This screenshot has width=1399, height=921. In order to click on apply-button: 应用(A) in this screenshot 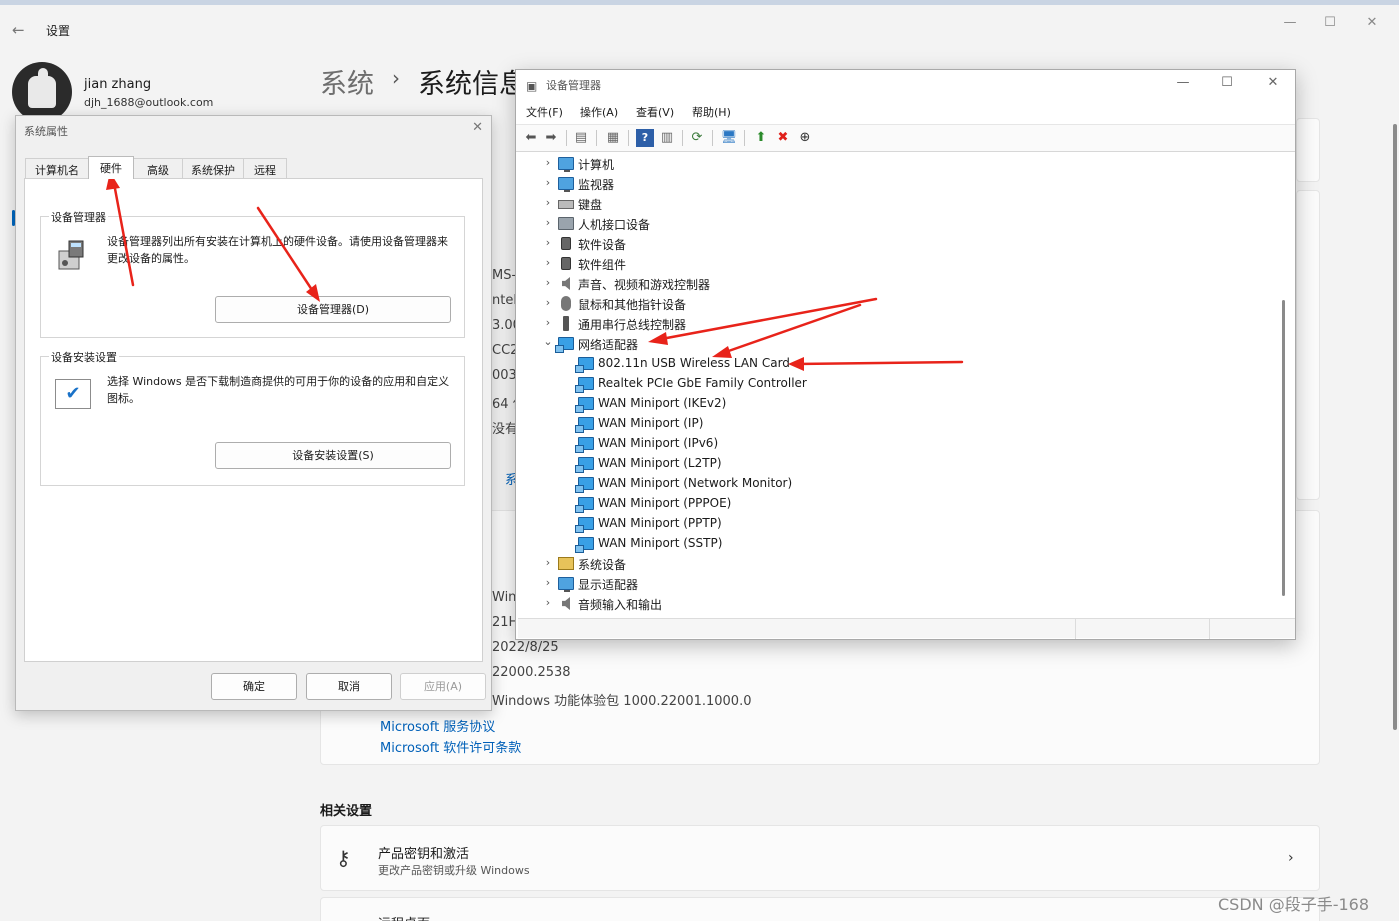, I will do `click(443, 686)`.